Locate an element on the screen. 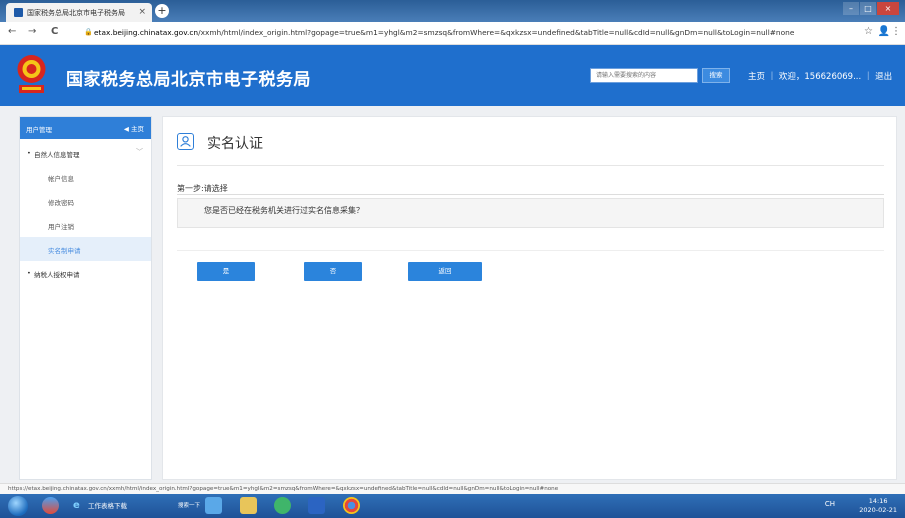 This screenshot has height=518, width=905. sidebar-home-link: ◀ 主页 is located at coordinates (134, 128).